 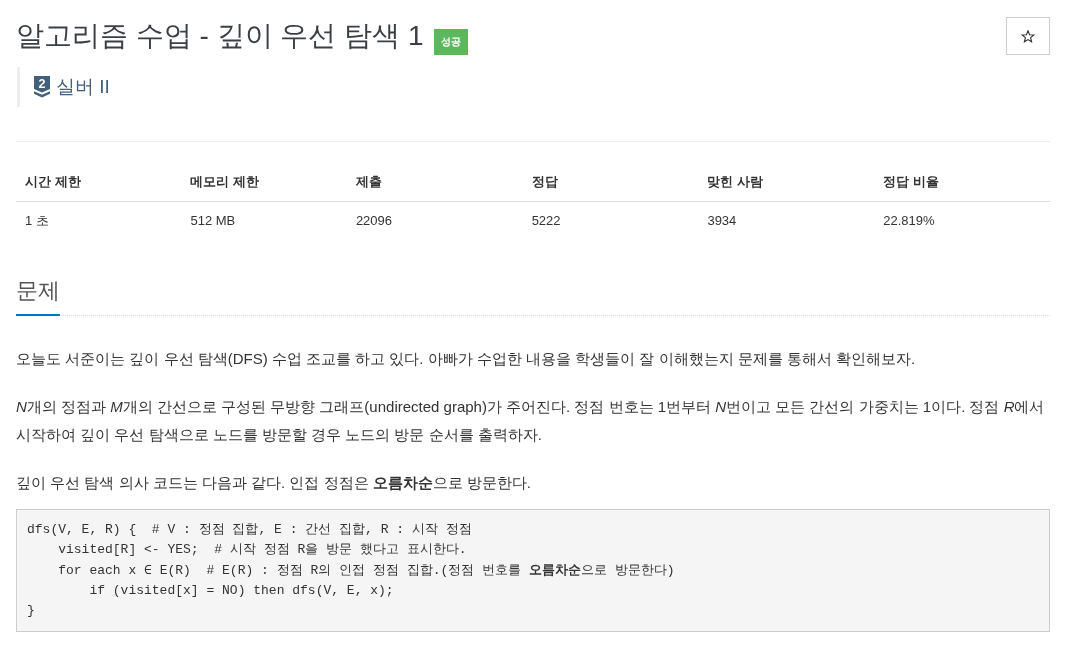 I want to click on problem-title: 알고리즘 수업 - 깊이 우선 탐색 1, so click(x=220, y=36).